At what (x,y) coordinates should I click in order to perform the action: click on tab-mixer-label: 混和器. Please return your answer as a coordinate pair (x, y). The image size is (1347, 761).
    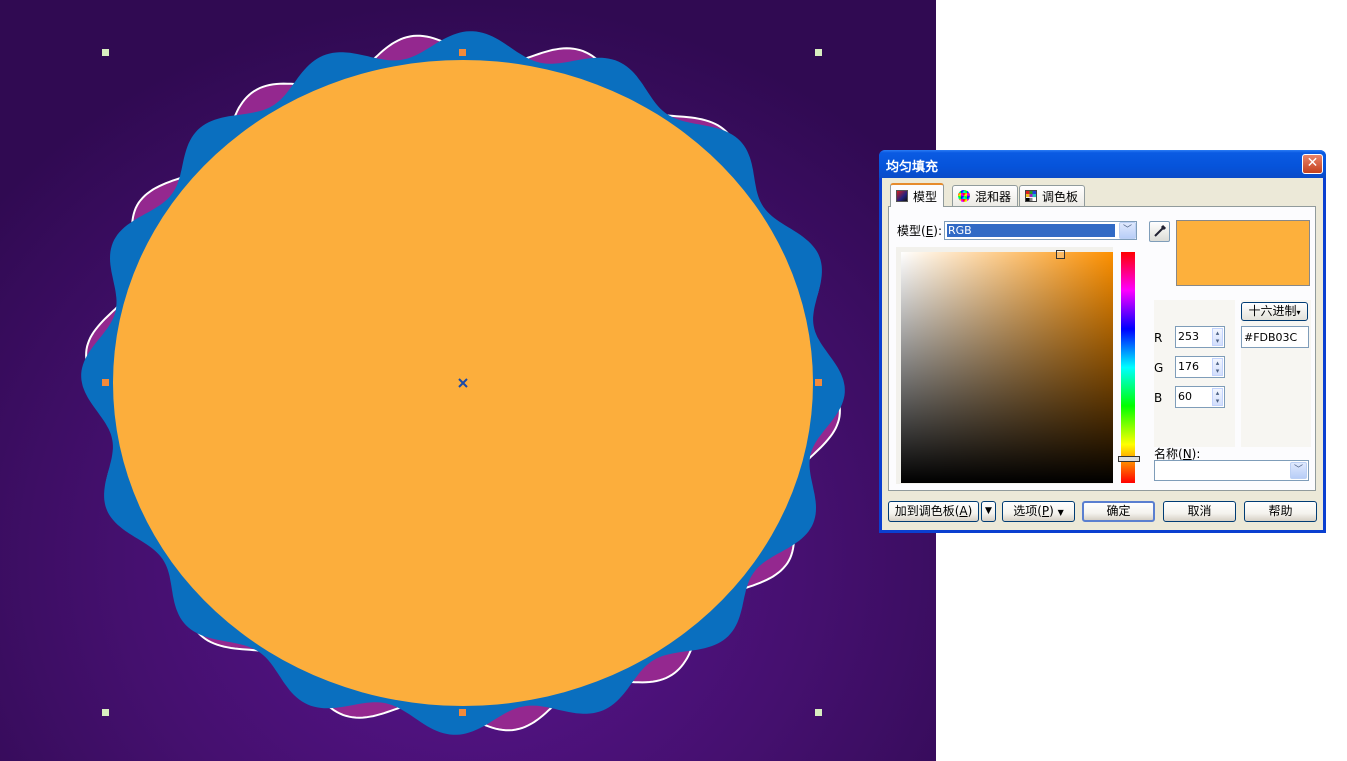
    Looking at the image, I should click on (993, 196).